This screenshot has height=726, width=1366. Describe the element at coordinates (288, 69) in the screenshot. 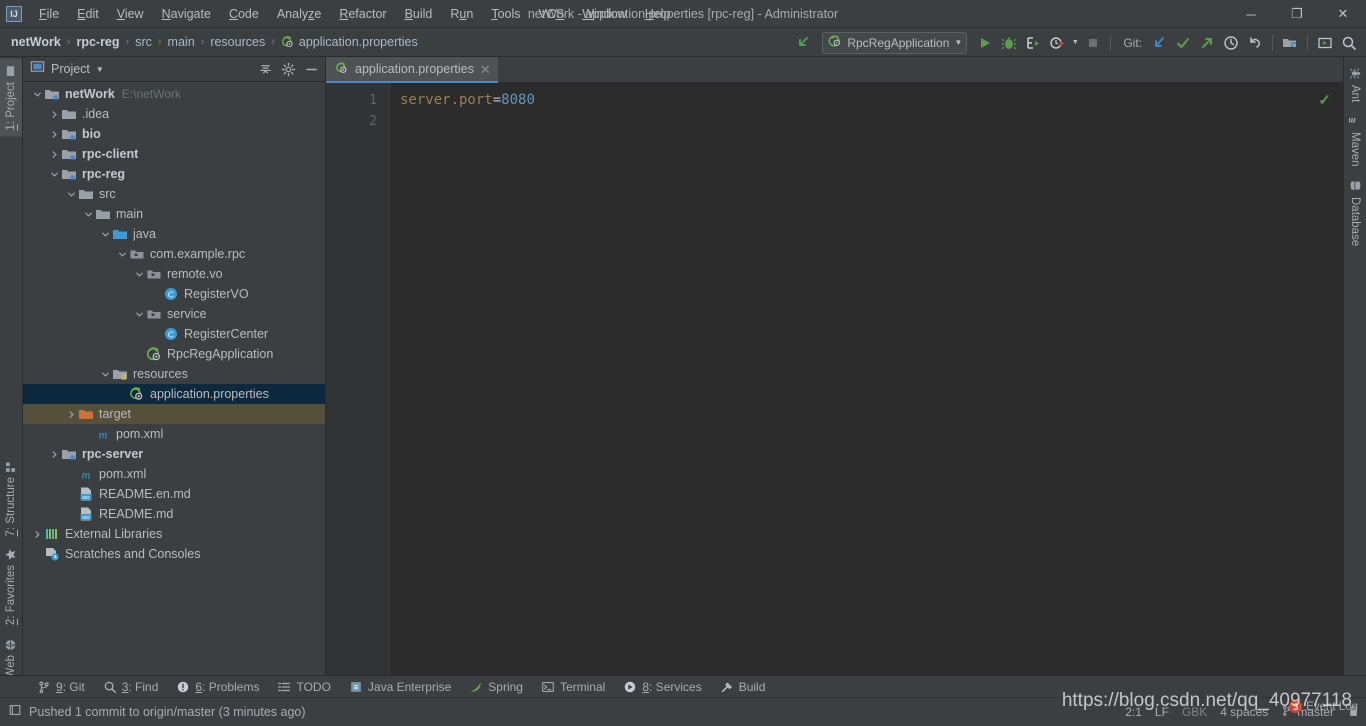

I see `gear-icon` at that location.